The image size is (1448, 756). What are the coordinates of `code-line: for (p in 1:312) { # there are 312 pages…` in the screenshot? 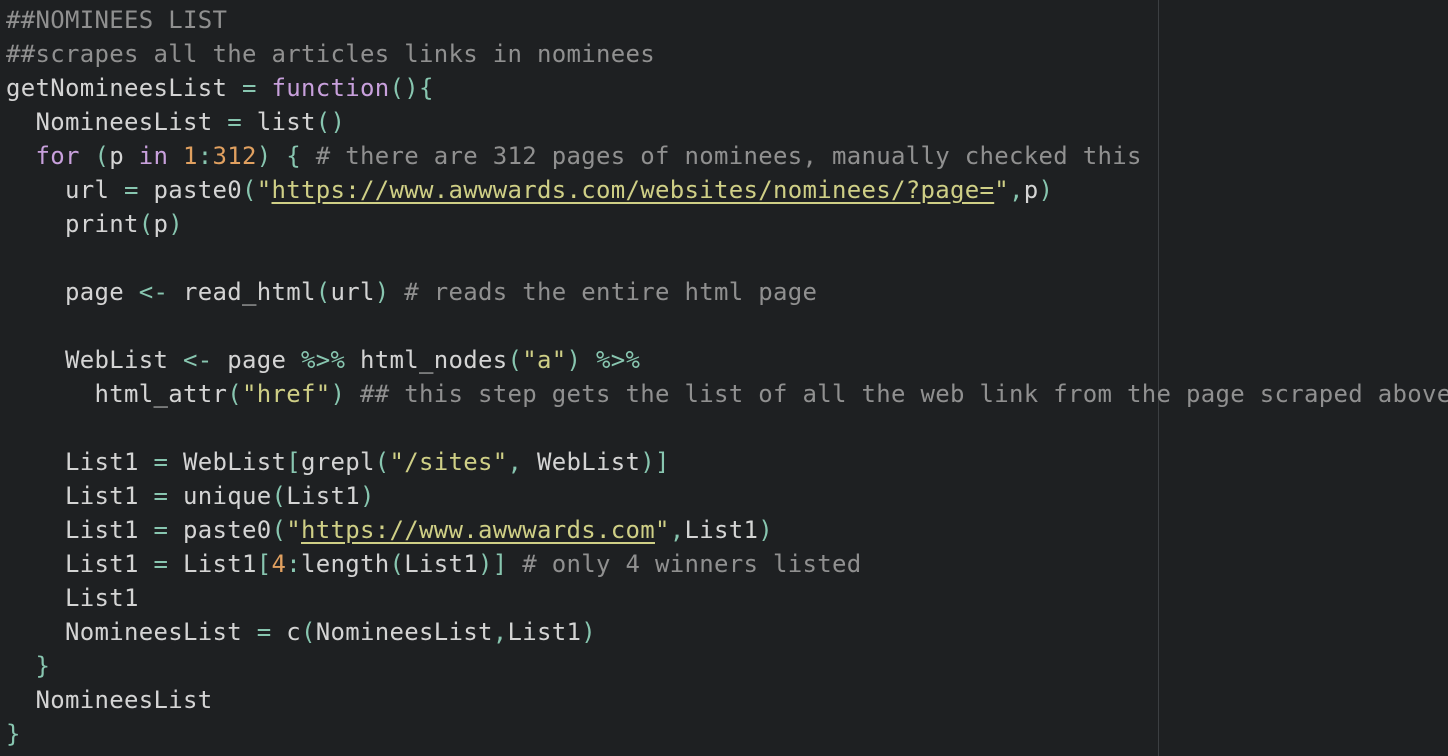 It's located at (727, 156).